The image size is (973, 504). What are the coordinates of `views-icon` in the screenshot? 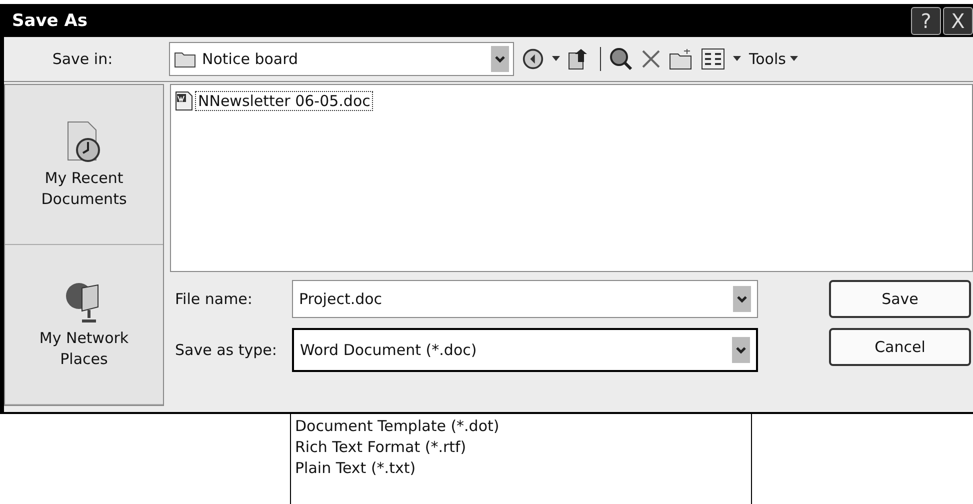 It's located at (713, 59).